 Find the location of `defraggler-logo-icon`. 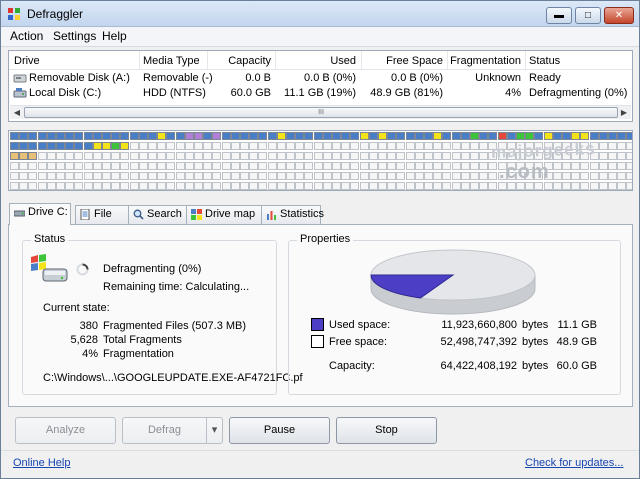

defraggler-logo-icon is located at coordinates (14, 14).